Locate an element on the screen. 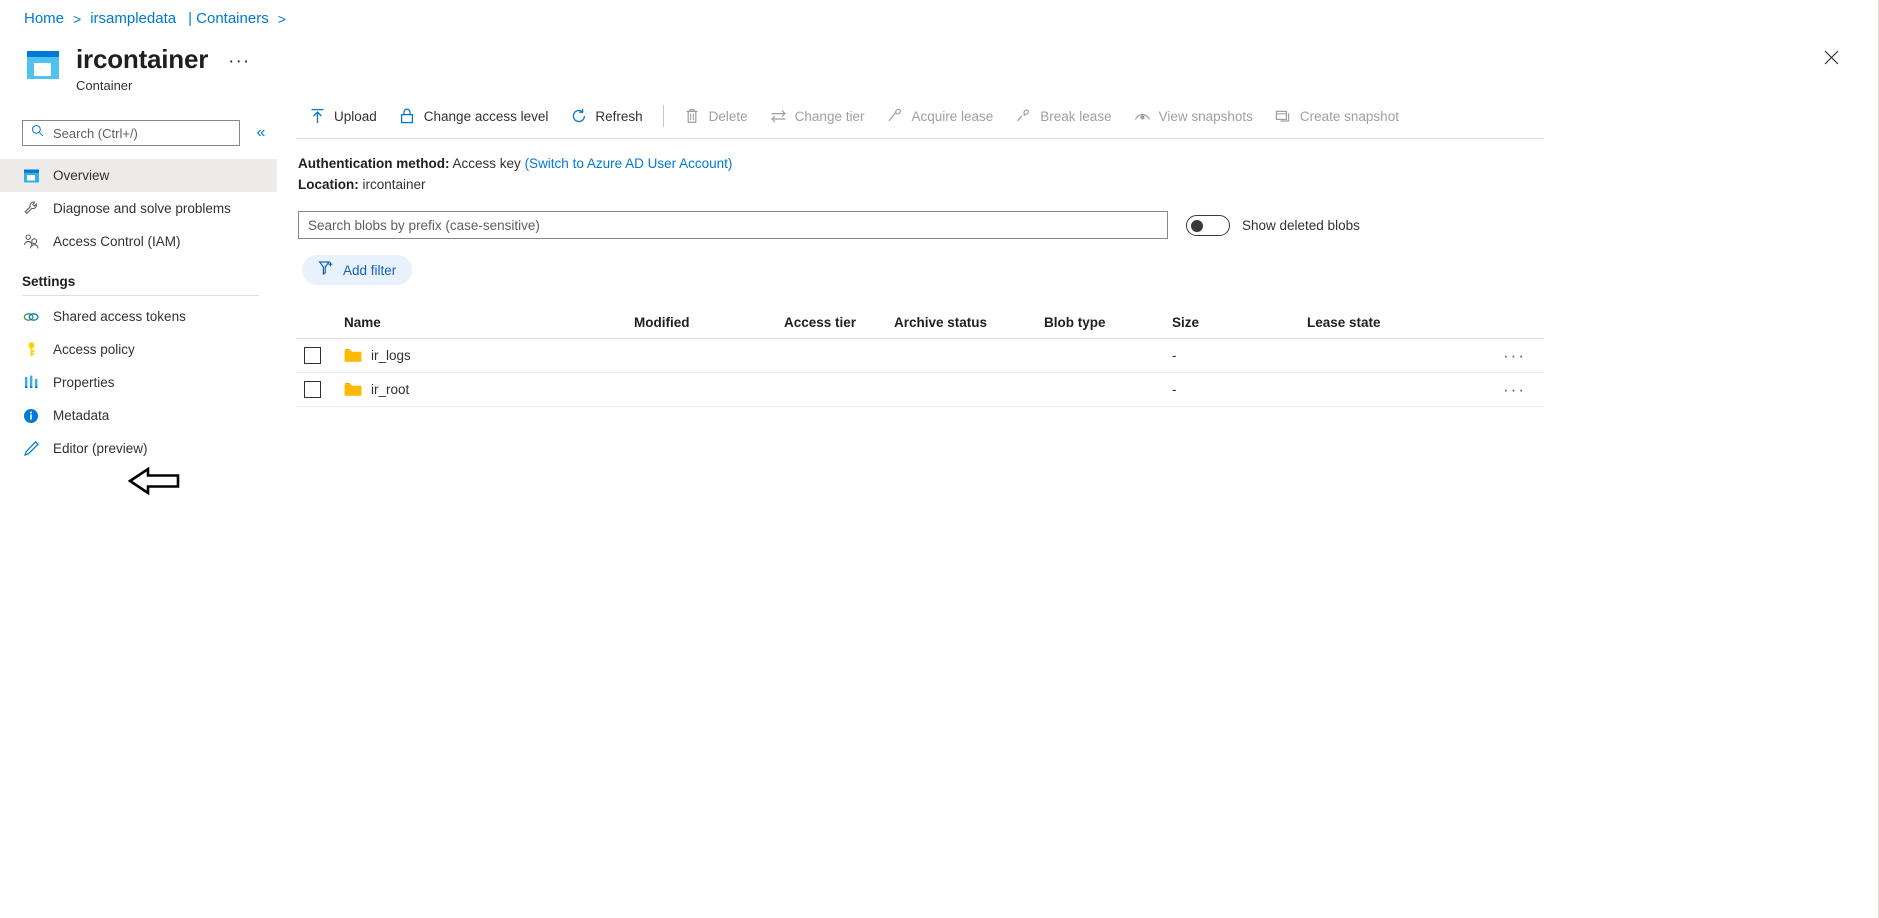 The height and width of the screenshot is (918, 1879). column-header-archive-status: Archive status is located at coordinates (969, 322).